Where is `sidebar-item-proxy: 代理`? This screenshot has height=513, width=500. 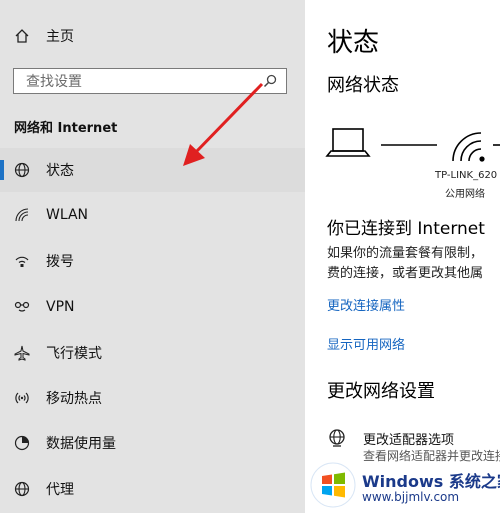 sidebar-item-proxy: 代理 is located at coordinates (152, 489).